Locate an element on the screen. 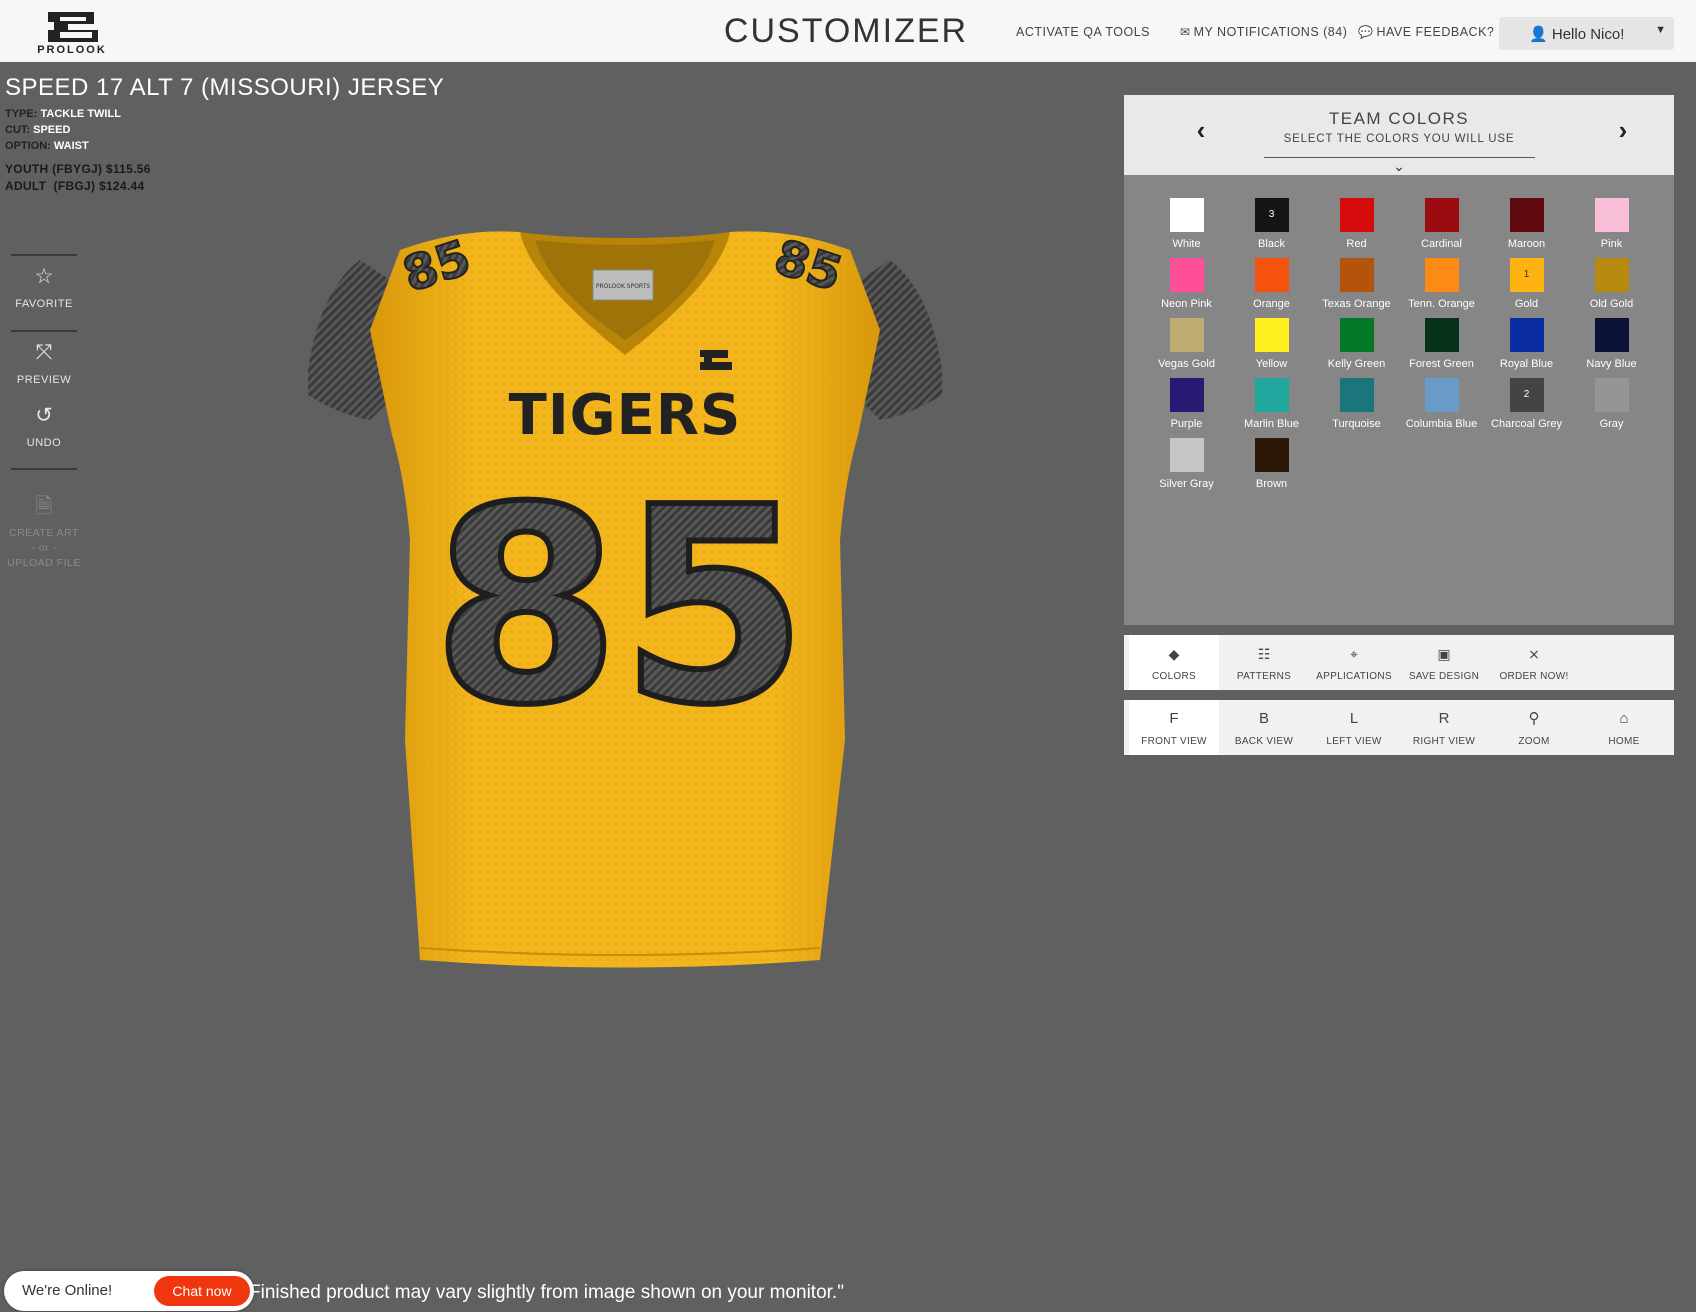 This screenshot has height=1312, width=1696. swatch-gold: 1 Gold is located at coordinates (1526, 284).